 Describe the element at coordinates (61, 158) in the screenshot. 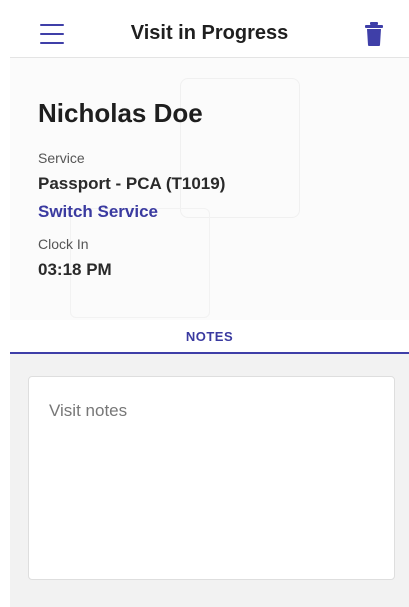

I see `service-label: Service` at that location.